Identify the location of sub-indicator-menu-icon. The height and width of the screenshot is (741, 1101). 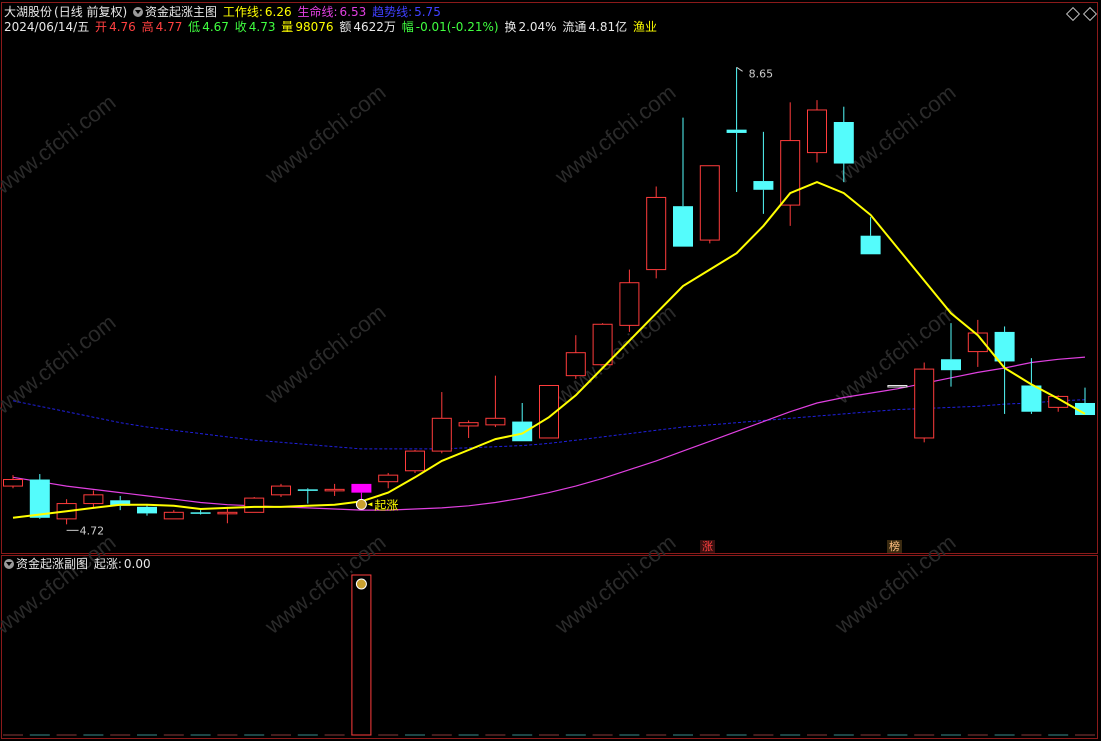
(9, 564).